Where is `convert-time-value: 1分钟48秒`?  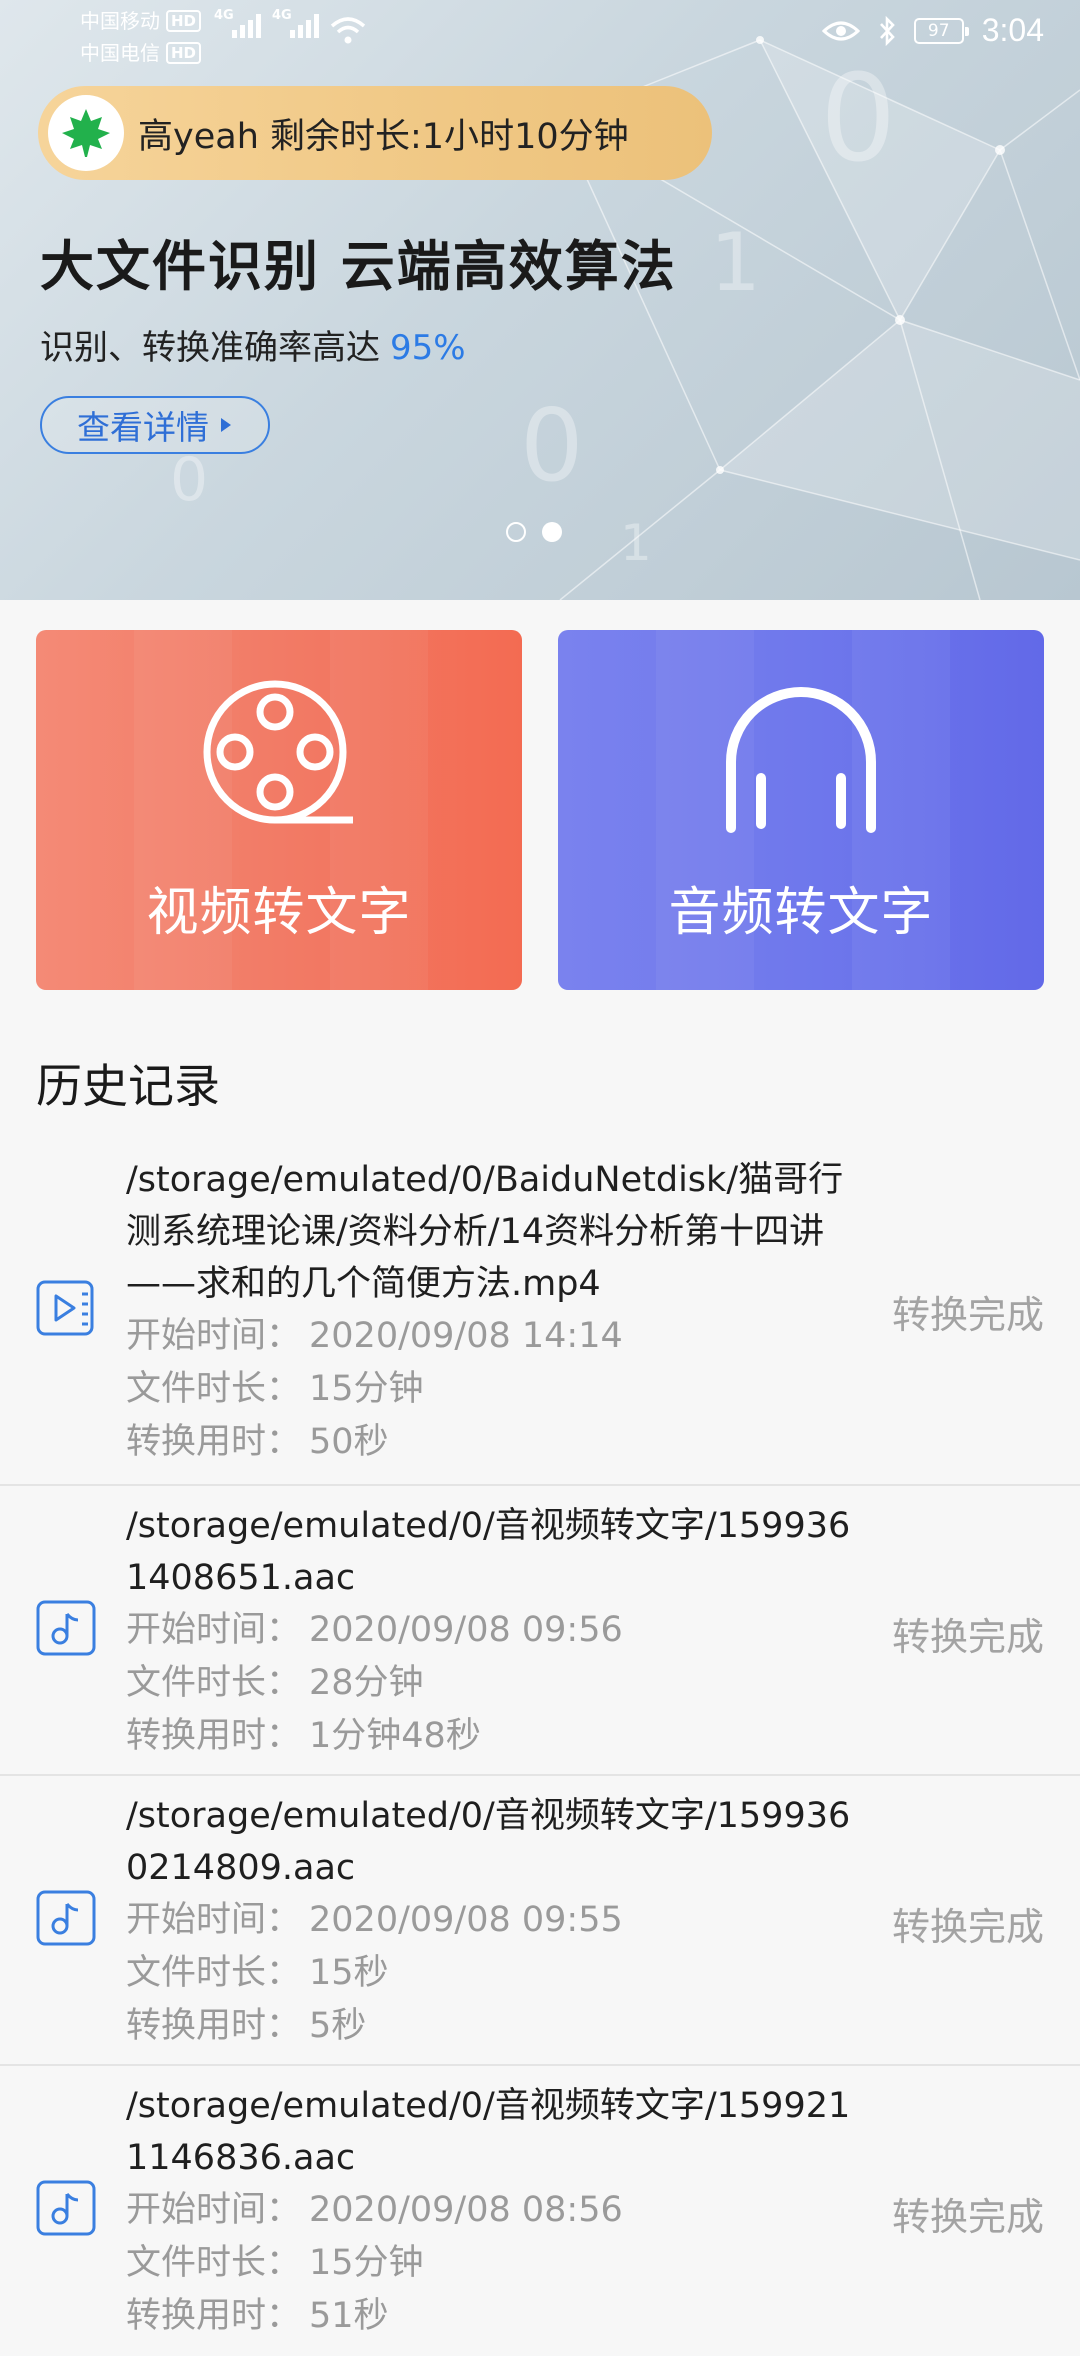
convert-time-value: 1分钟48秒 is located at coordinates (395, 1736).